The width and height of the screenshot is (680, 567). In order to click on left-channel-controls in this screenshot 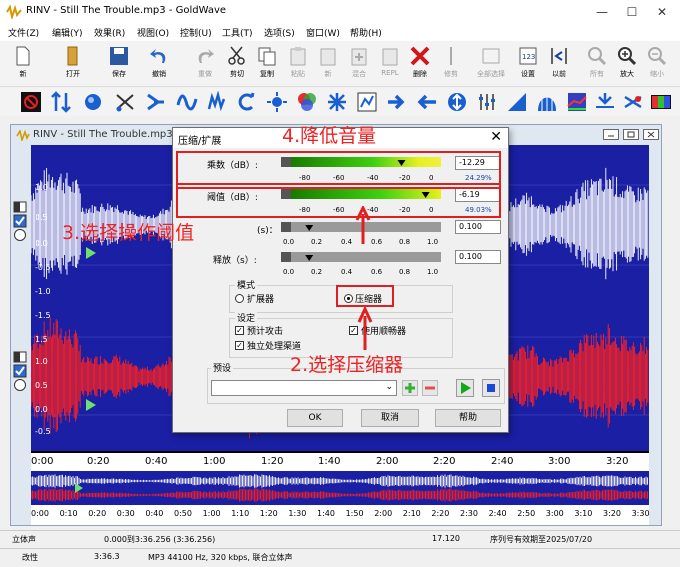, I will do `click(20, 221)`.